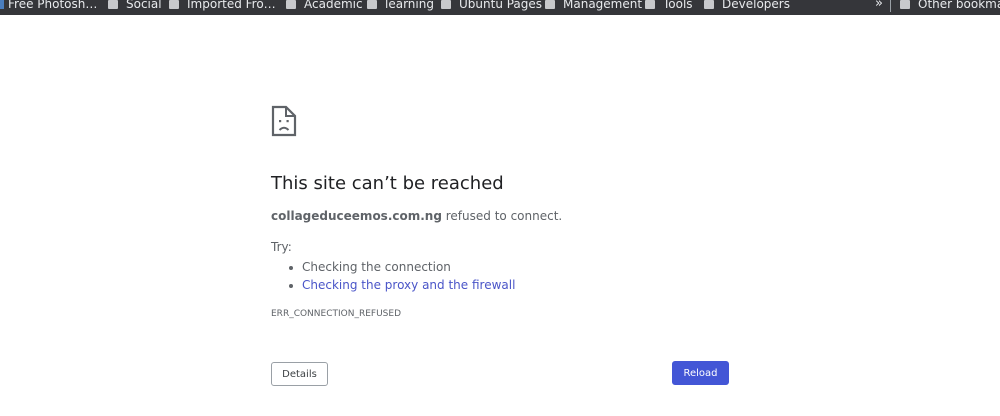 The height and width of the screenshot is (416, 1000). I want to click on bookmarks-divider, so click(890, 6).